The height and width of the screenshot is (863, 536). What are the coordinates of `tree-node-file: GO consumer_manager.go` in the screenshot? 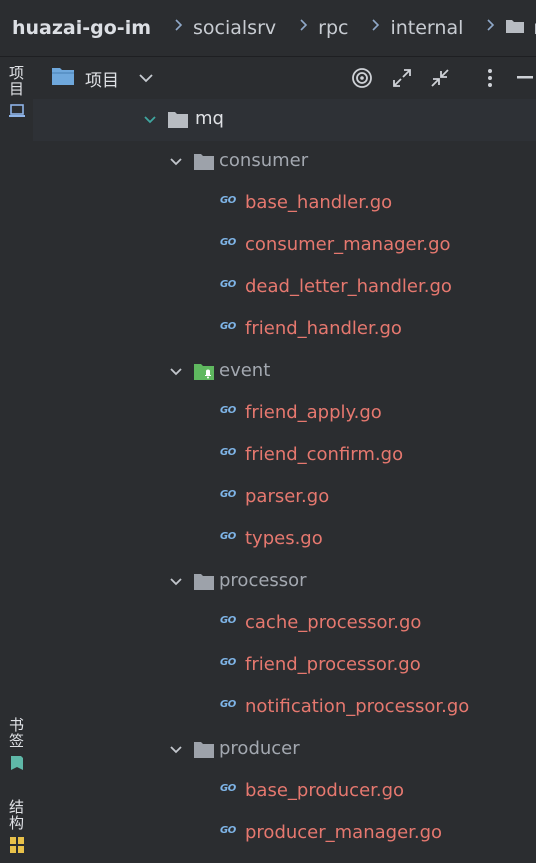 It's located at (284, 246).